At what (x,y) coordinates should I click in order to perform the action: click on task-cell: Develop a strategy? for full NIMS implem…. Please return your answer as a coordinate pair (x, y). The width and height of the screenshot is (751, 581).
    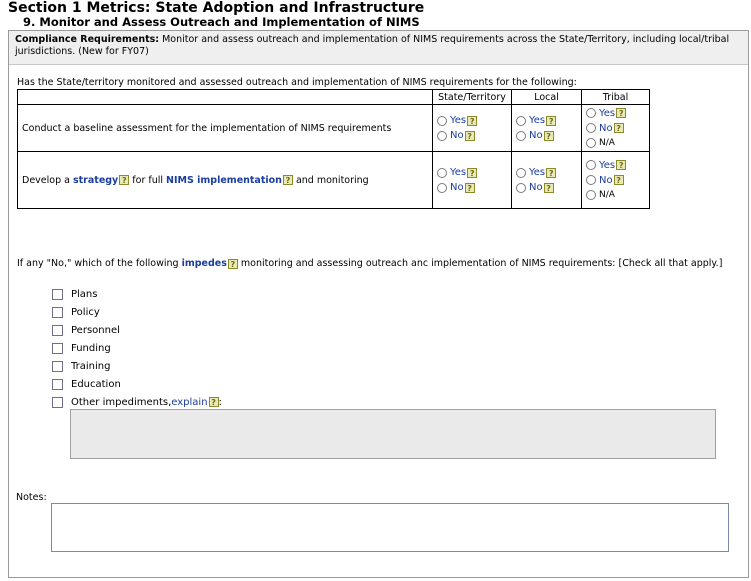
    Looking at the image, I should click on (225, 180).